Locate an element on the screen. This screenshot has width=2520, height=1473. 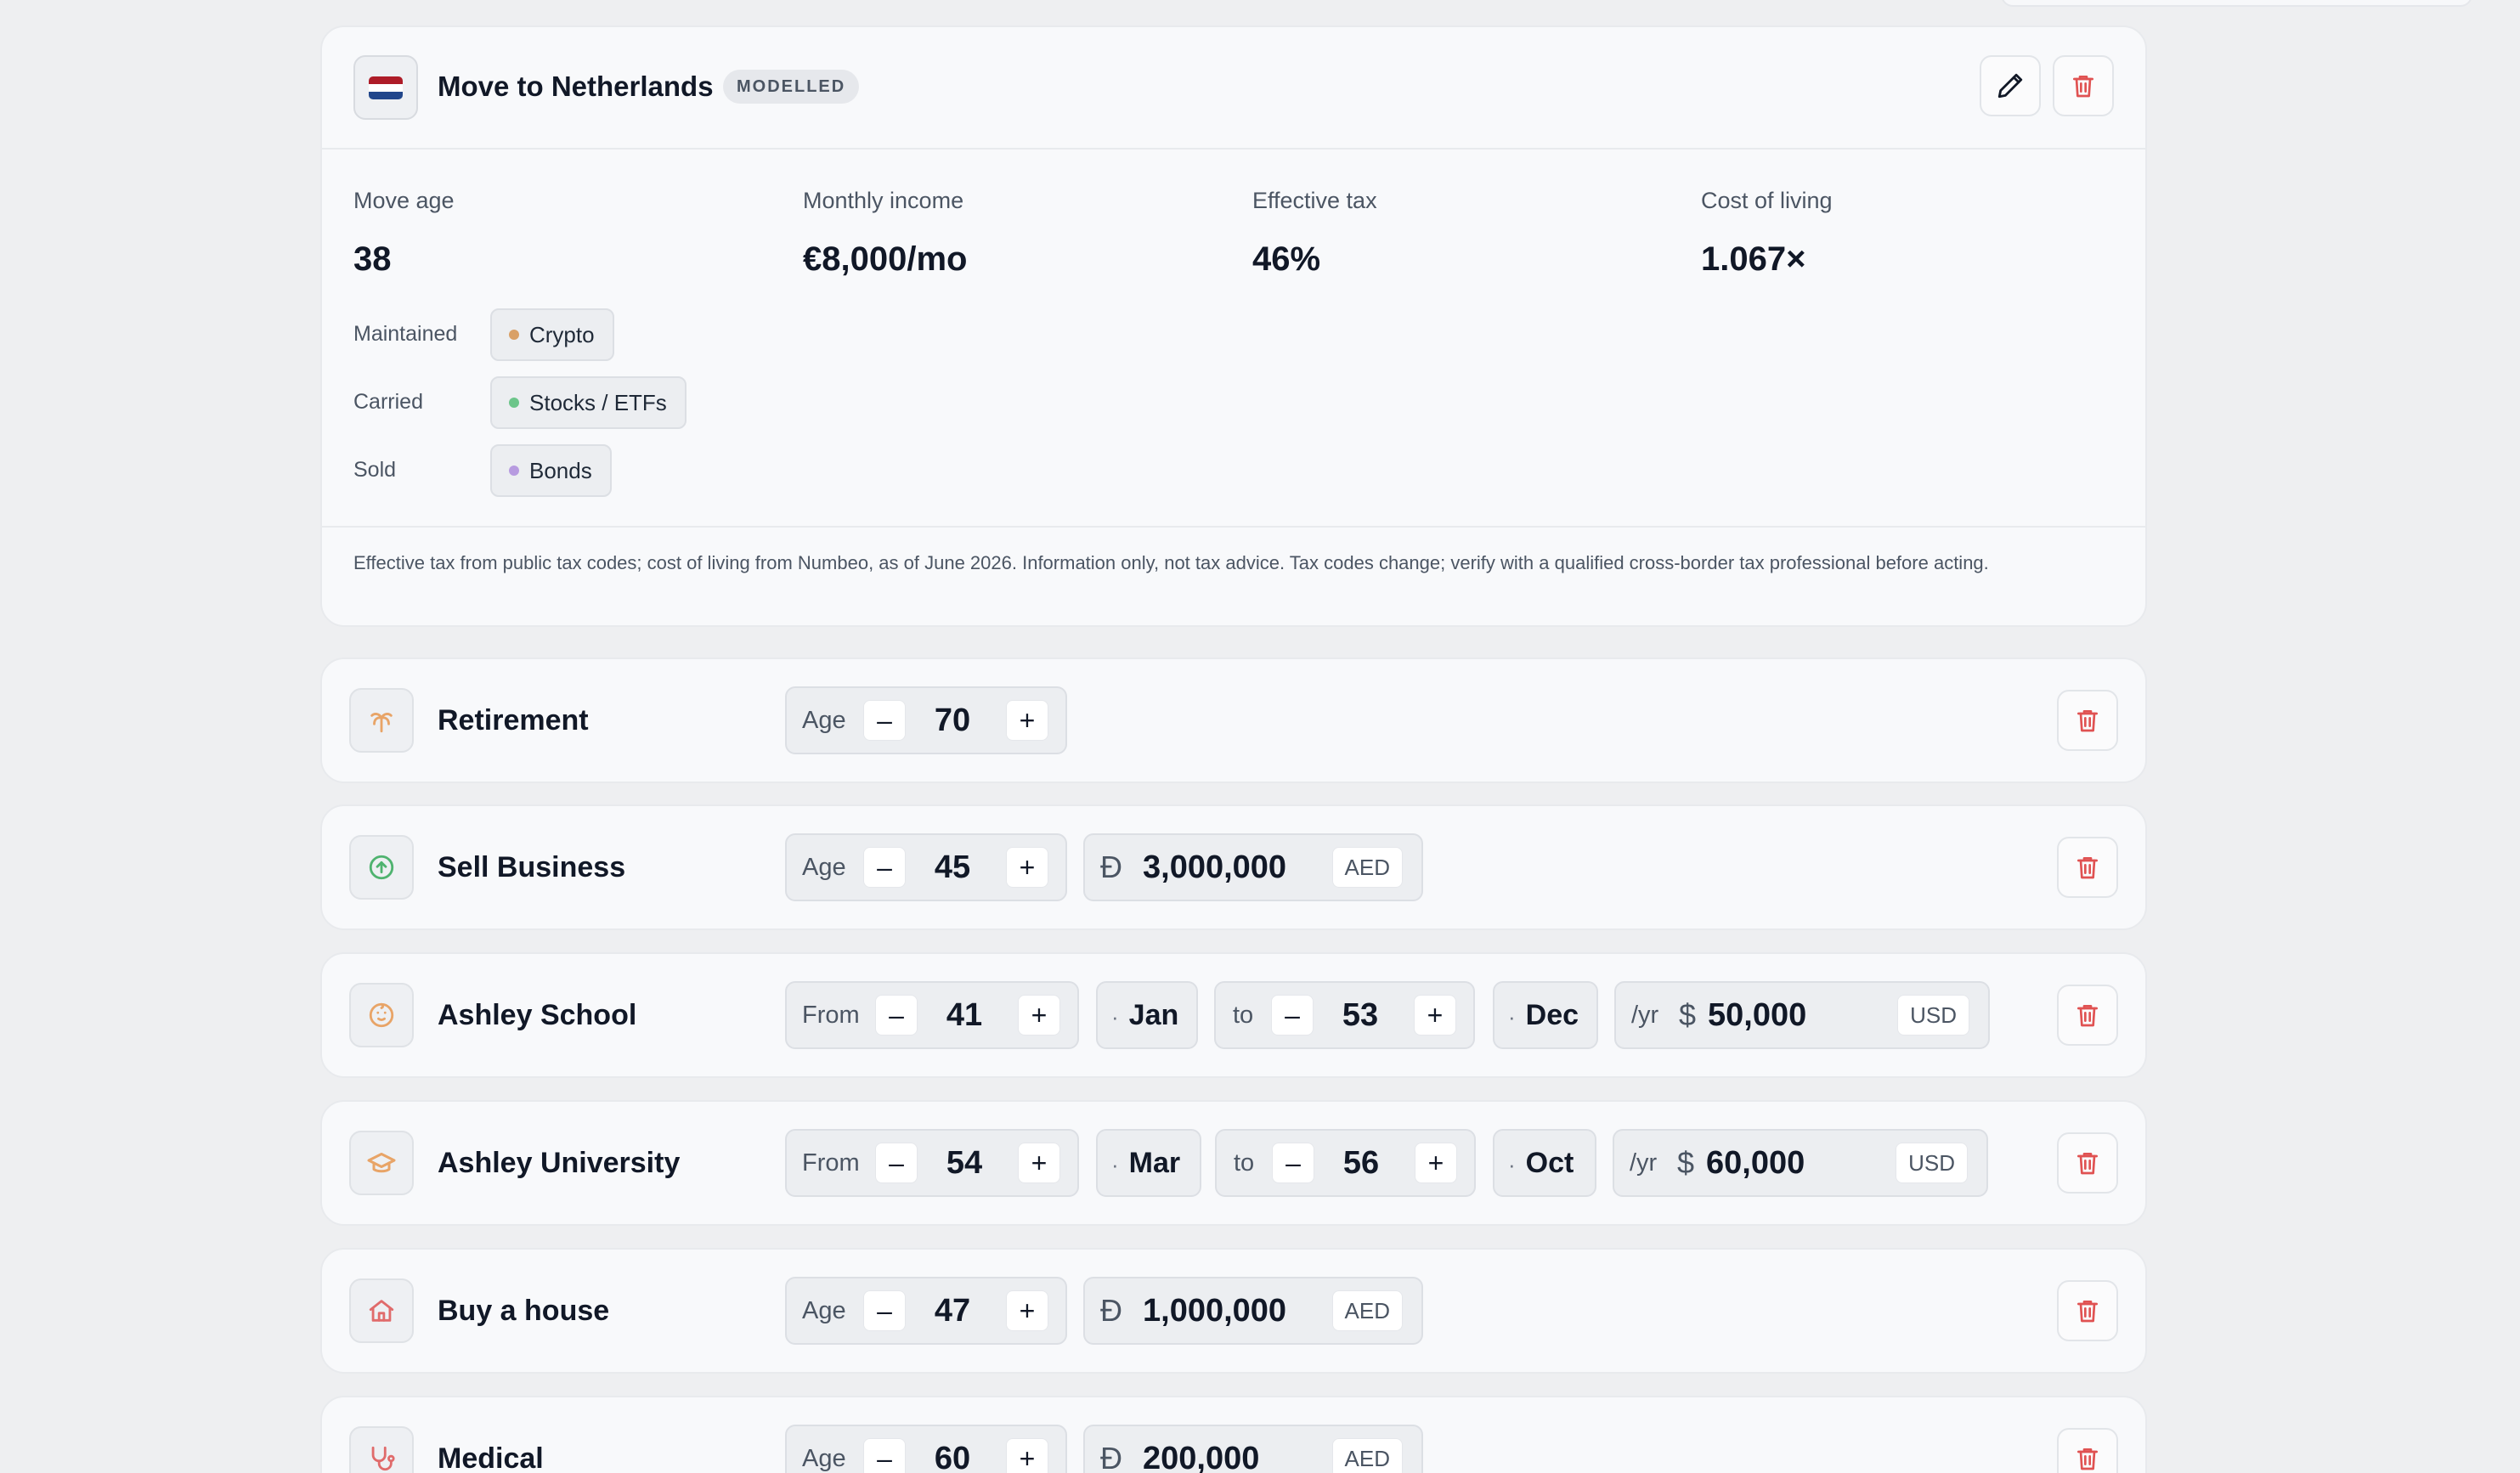
age-value: 70 is located at coordinates (953, 720).